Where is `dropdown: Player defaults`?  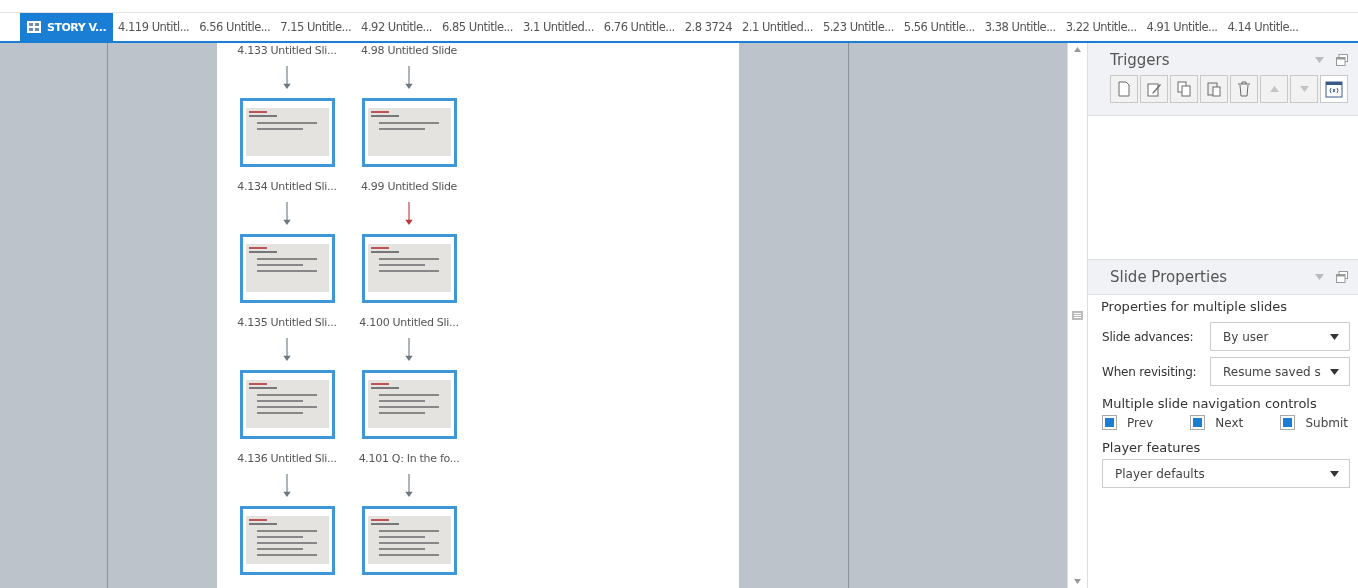 dropdown: Player defaults is located at coordinates (1226, 473).